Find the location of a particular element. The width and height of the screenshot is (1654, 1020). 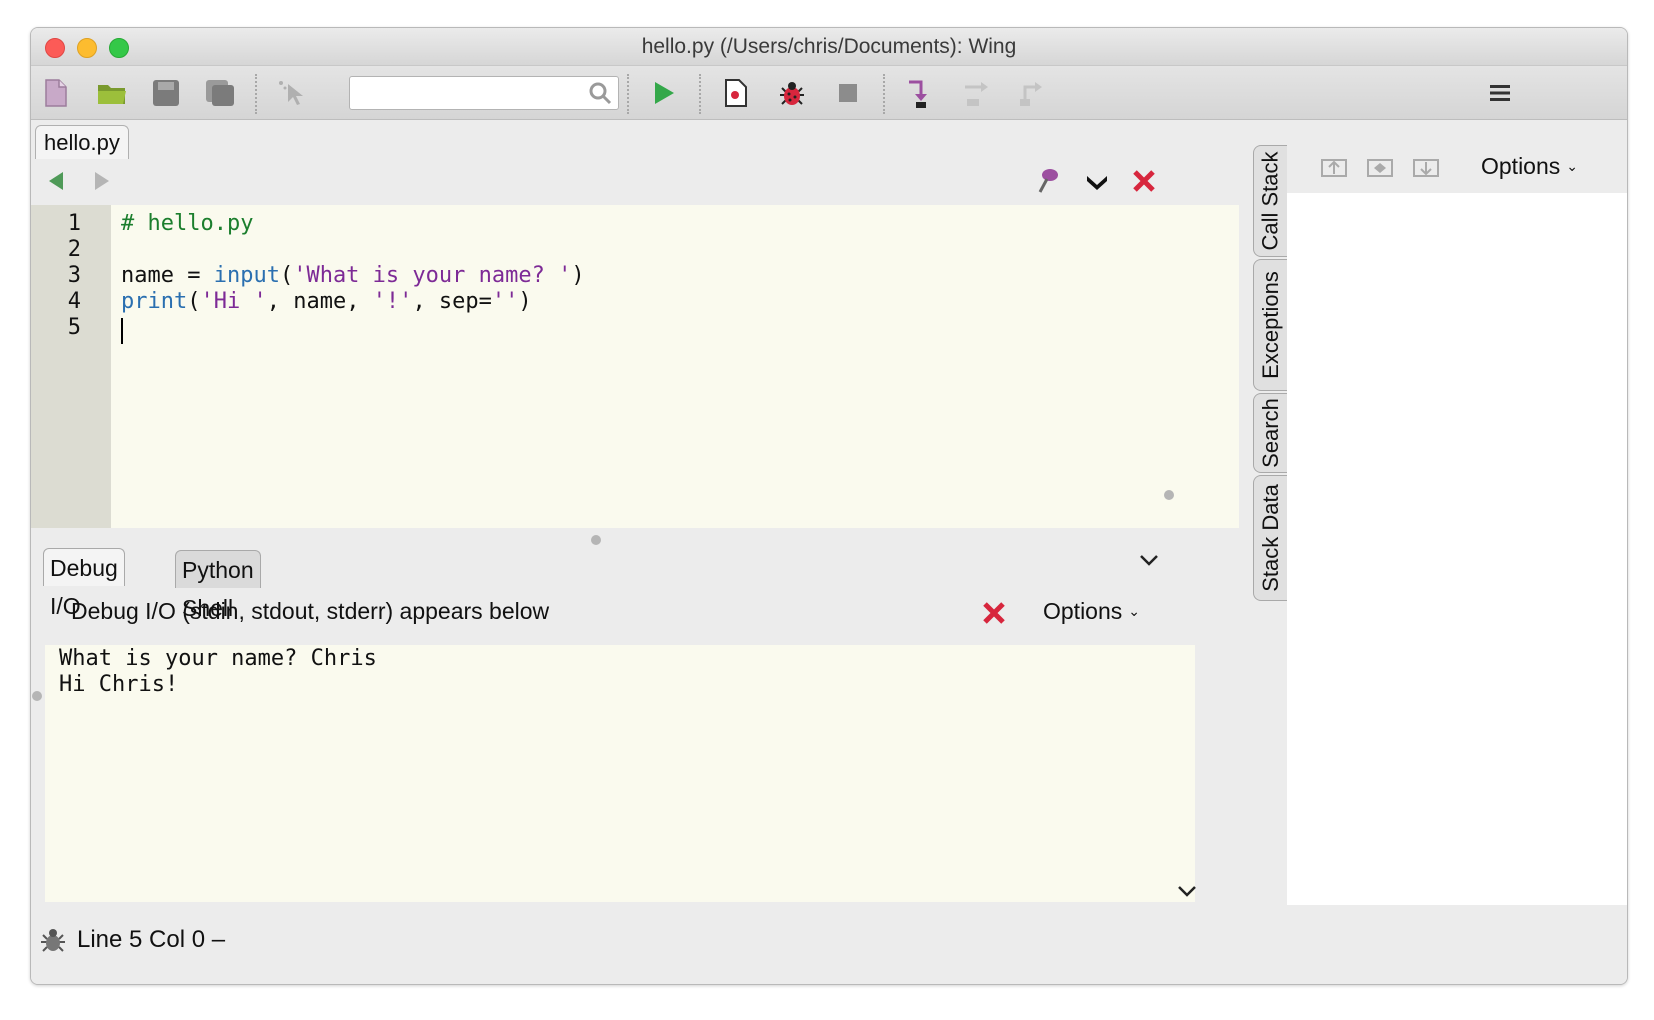

step-over-icon is located at coordinates (976, 93).